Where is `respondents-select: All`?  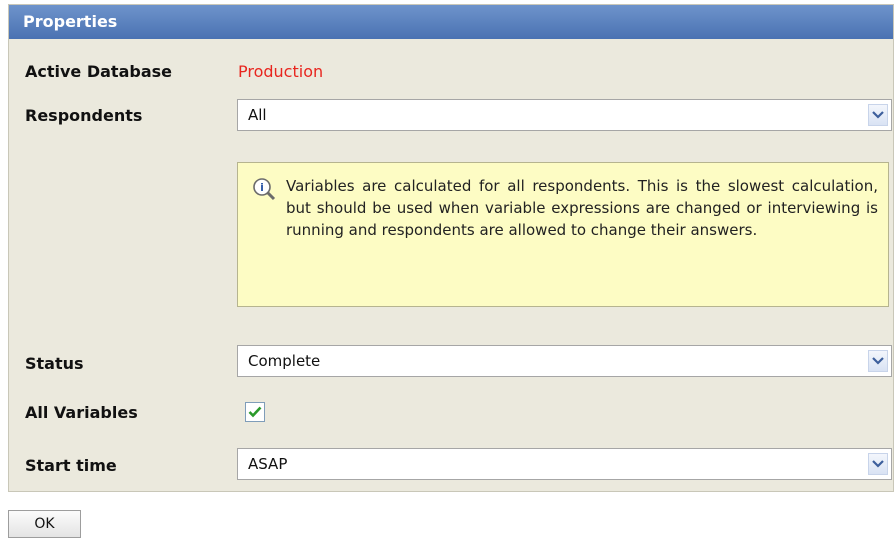 respondents-select: All is located at coordinates (564, 115).